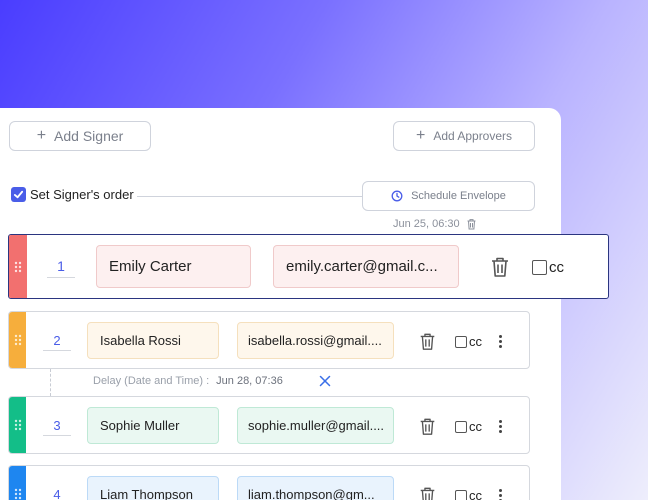 The image size is (648, 500). I want to click on delay-label: Delay (Date and Time) :, so click(151, 381).